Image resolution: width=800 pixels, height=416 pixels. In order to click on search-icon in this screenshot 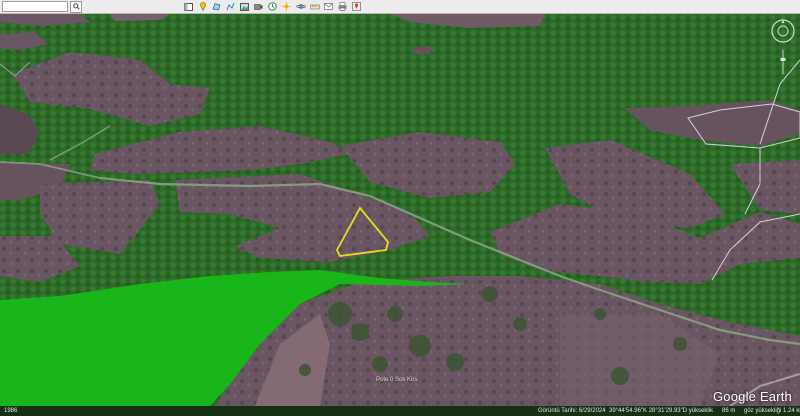, I will do `click(76, 6)`.